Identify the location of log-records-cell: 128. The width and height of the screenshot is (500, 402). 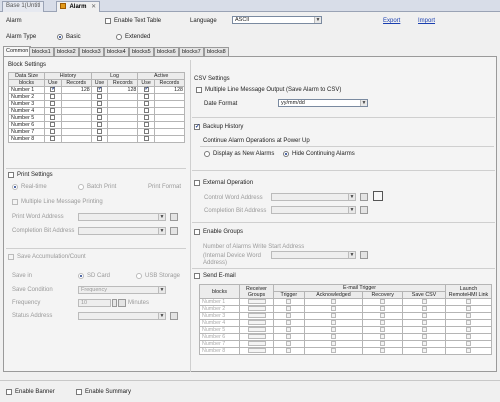
(123, 90).